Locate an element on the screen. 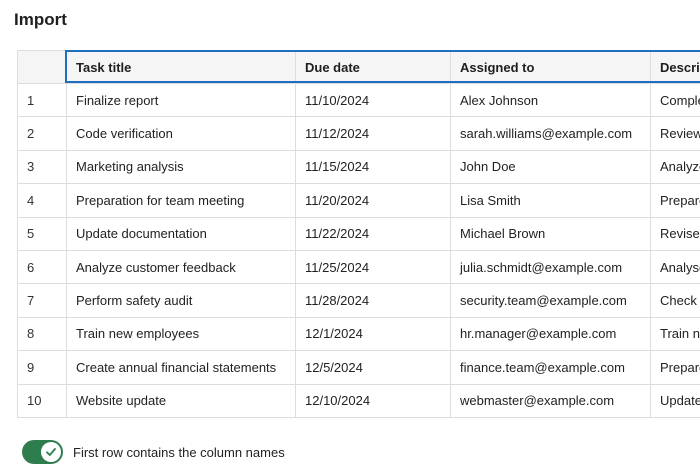 The image size is (700, 474). assigned-to-cell: sarah.williams@example.com is located at coordinates (550, 133).